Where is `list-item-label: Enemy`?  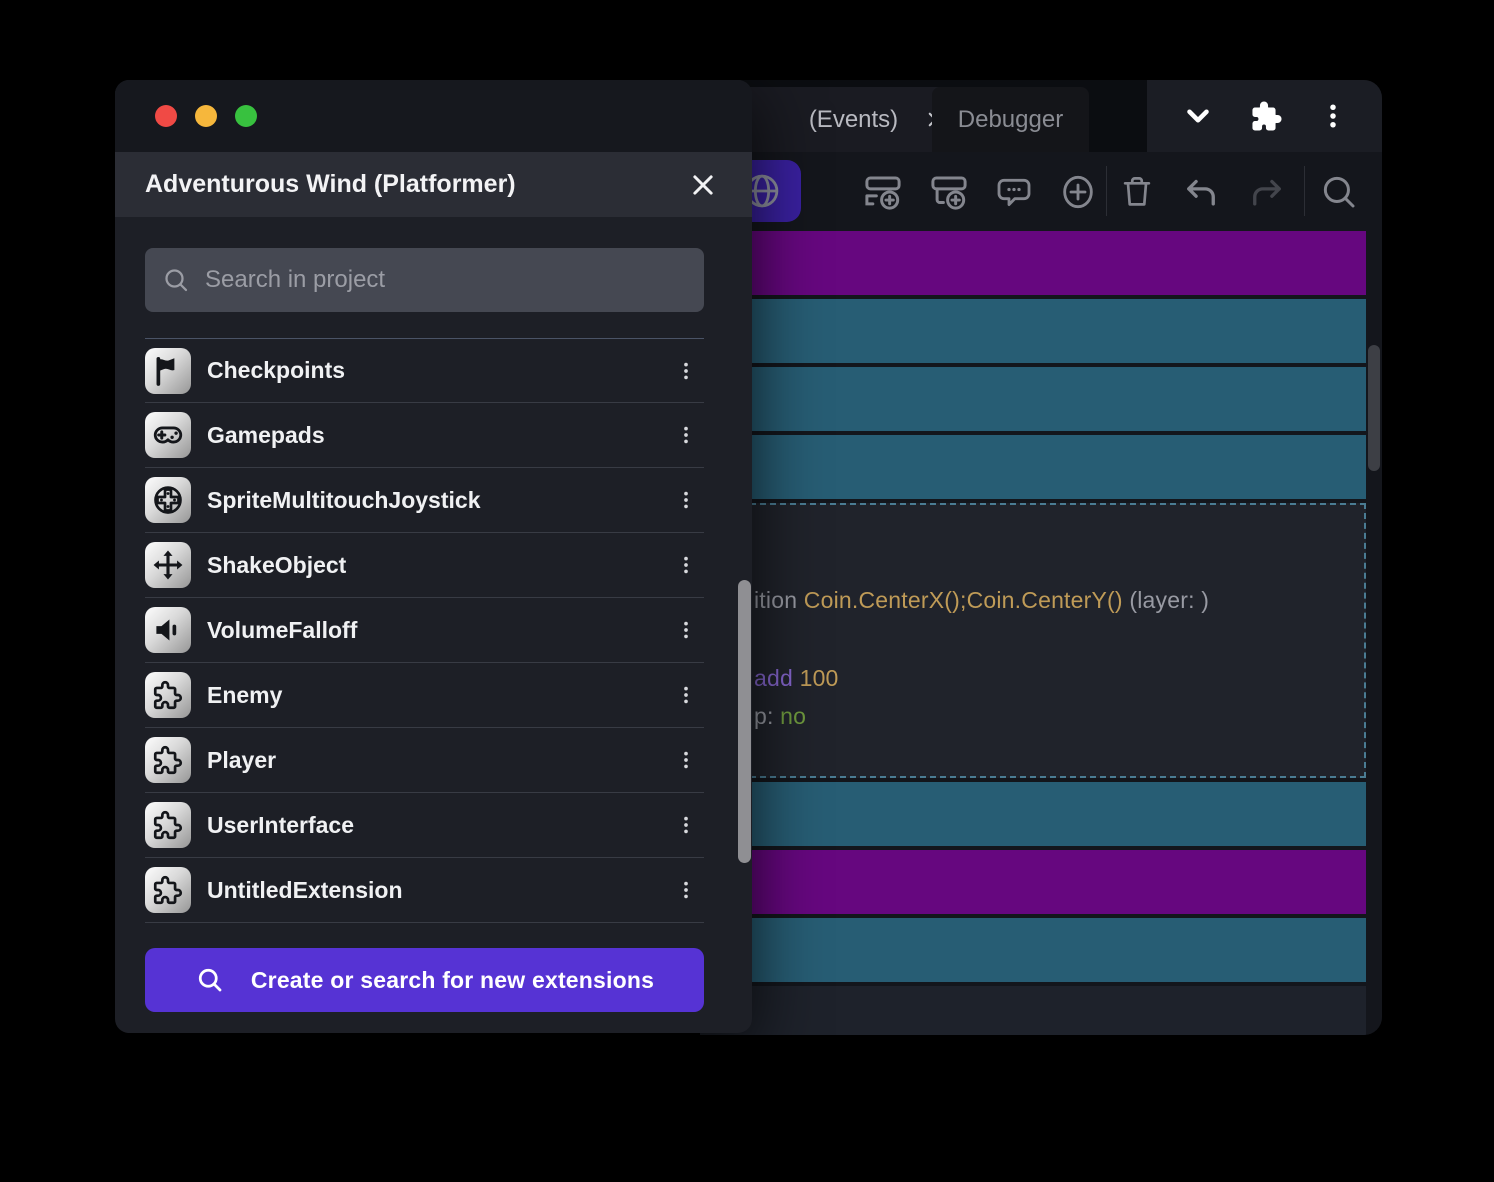 list-item-label: Enemy is located at coordinates (245, 694).